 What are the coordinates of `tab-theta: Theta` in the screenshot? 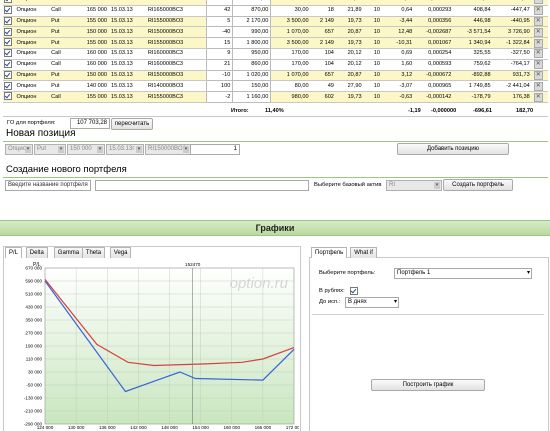 It's located at (93, 252).